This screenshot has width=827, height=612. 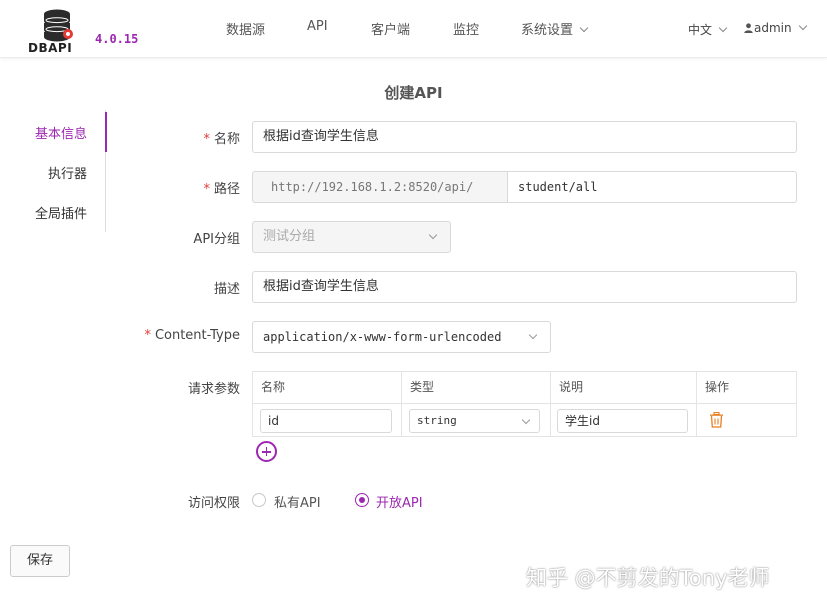 I want to click on params-table: 名称 类型 说明 操作 id string 学生id, so click(x=524, y=404).